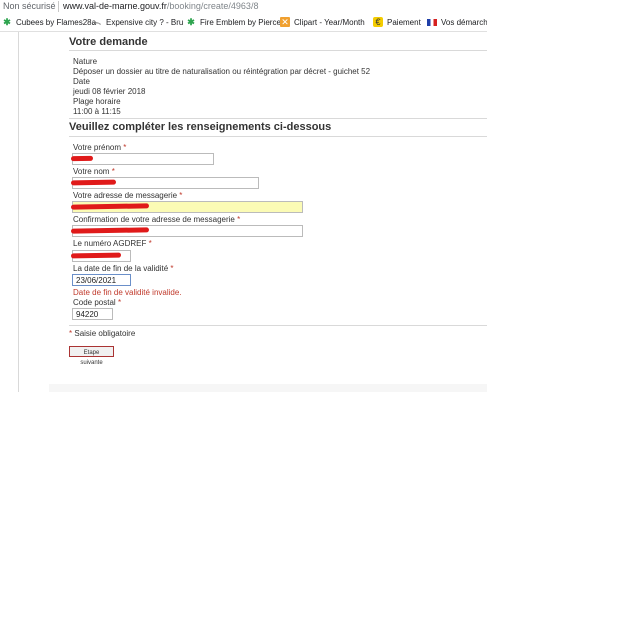  I want to click on postal-code-input, so click(92, 314).